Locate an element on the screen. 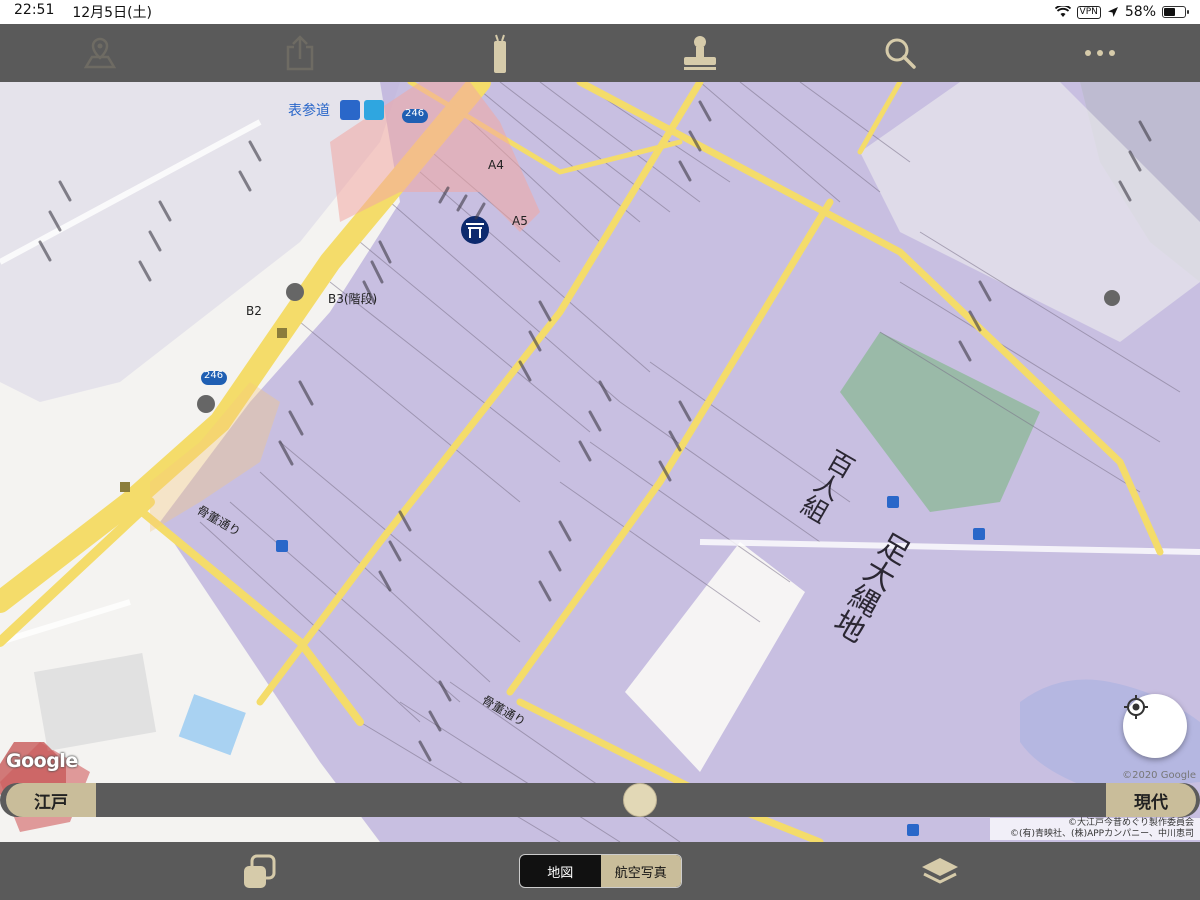 This screenshot has width=1200, height=900. layers-copy-icon is located at coordinates (260, 871).